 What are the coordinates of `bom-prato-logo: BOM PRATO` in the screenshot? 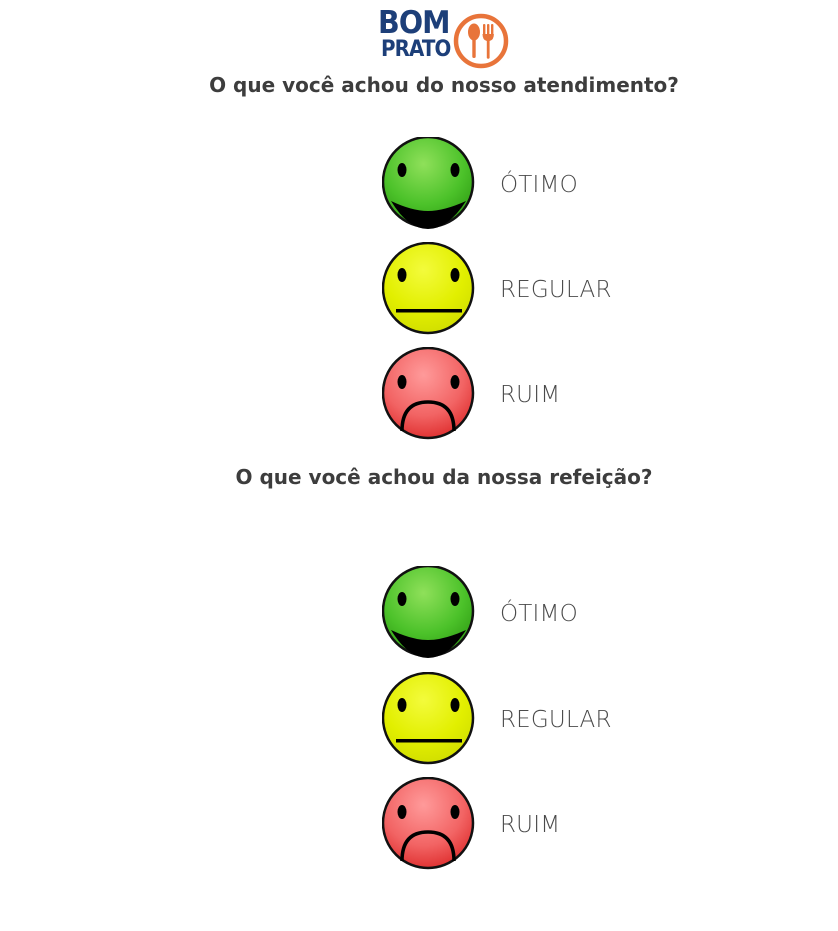 It's located at (444, 37).